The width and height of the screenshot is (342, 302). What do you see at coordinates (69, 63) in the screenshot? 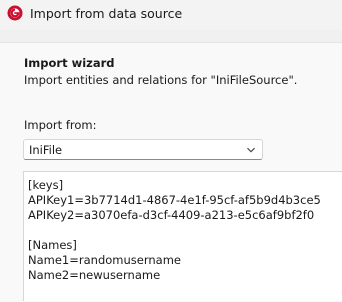
I see `wizard-heading: Import wizard` at bounding box center [69, 63].